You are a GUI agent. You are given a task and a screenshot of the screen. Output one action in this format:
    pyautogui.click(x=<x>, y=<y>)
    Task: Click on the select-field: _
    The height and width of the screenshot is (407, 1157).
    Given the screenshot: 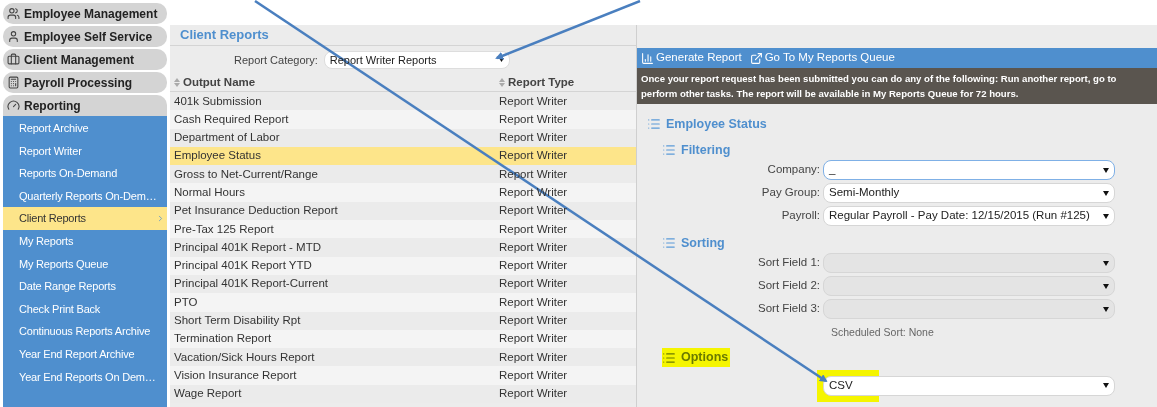 What is the action you would take?
    pyautogui.click(x=969, y=170)
    